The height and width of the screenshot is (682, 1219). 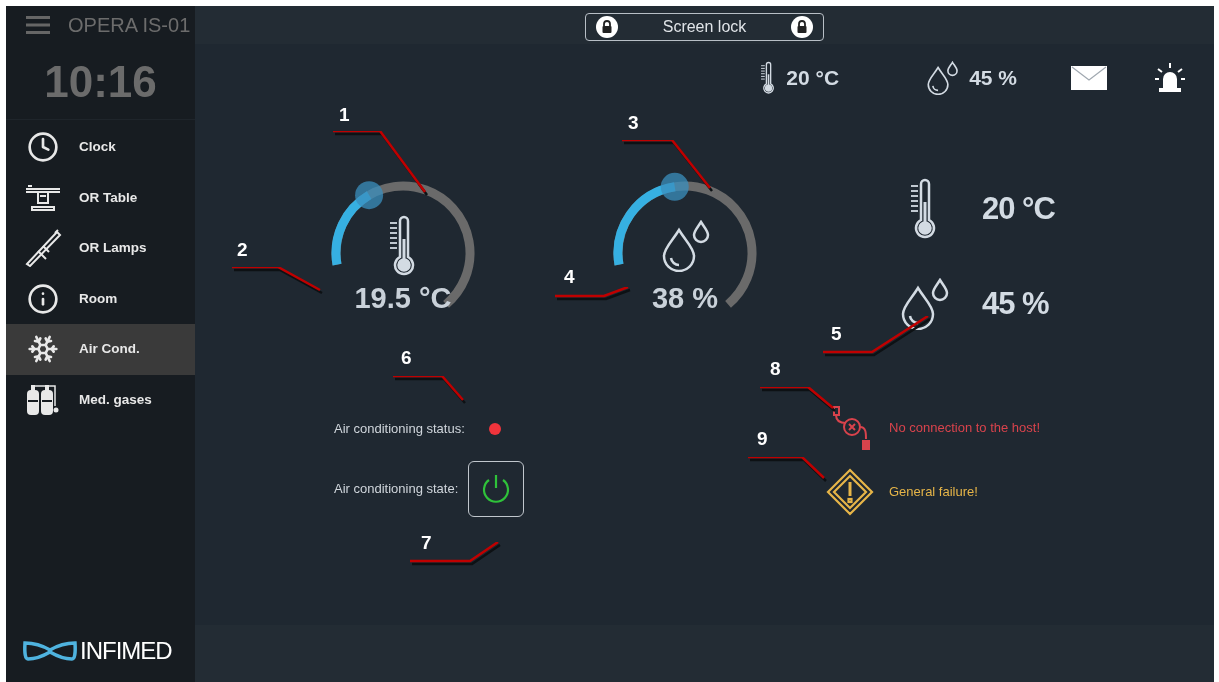 What do you see at coordinates (993, 78) in the screenshot?
I see `status-reading: 45 %` at bounding box center [993, 78].